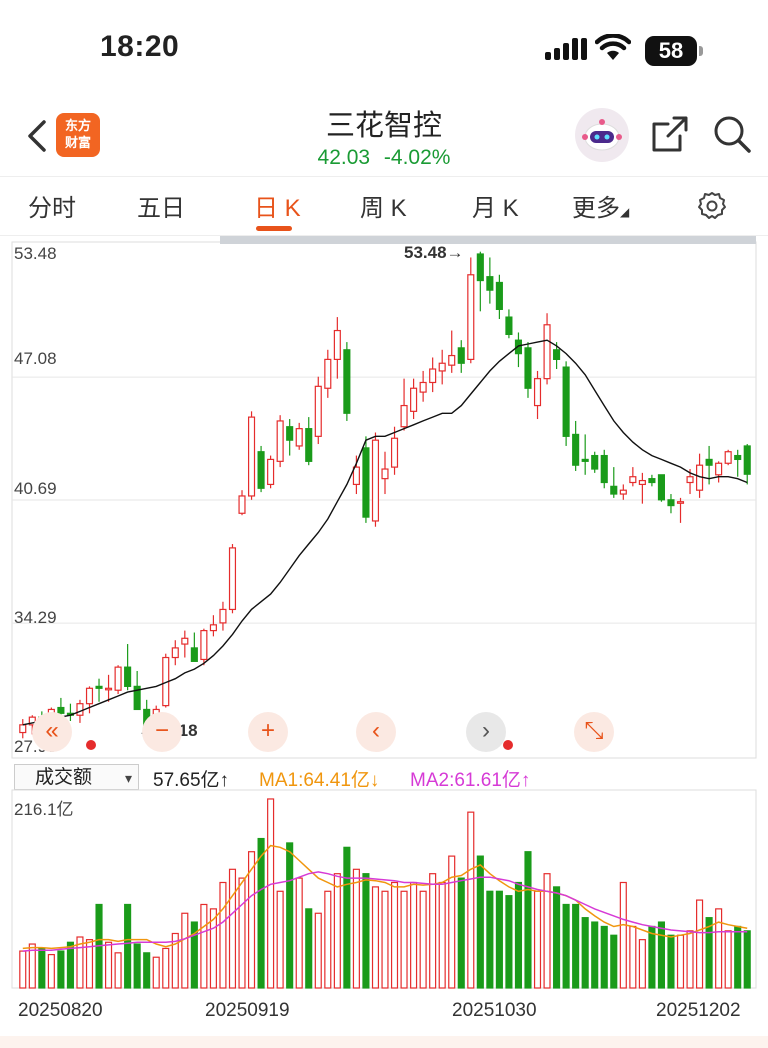 The height and width of the screenshot is (1048, 768). I want to click on tab-monthly-k: 月 K, so click(495, 205).